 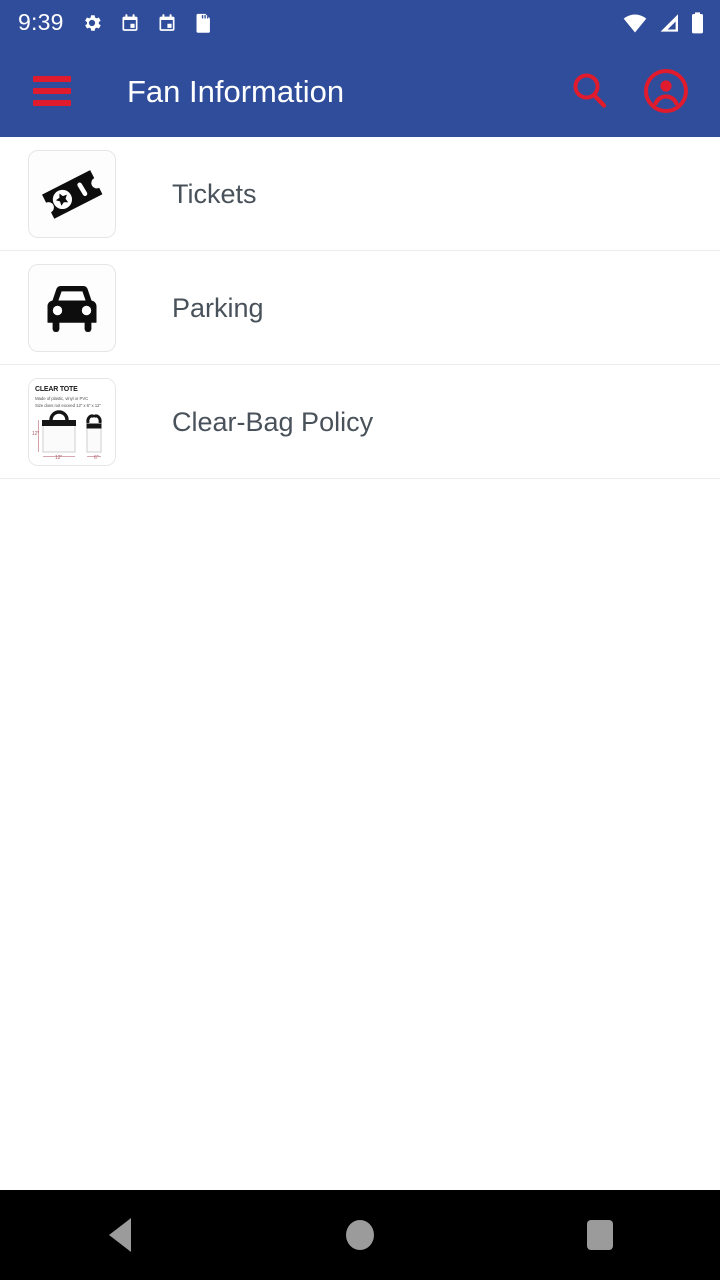 What do you see at coordinates (320, 22) in the screenshot?
I see `status-bar-left: 9:39` at bounding box center [320, 22].